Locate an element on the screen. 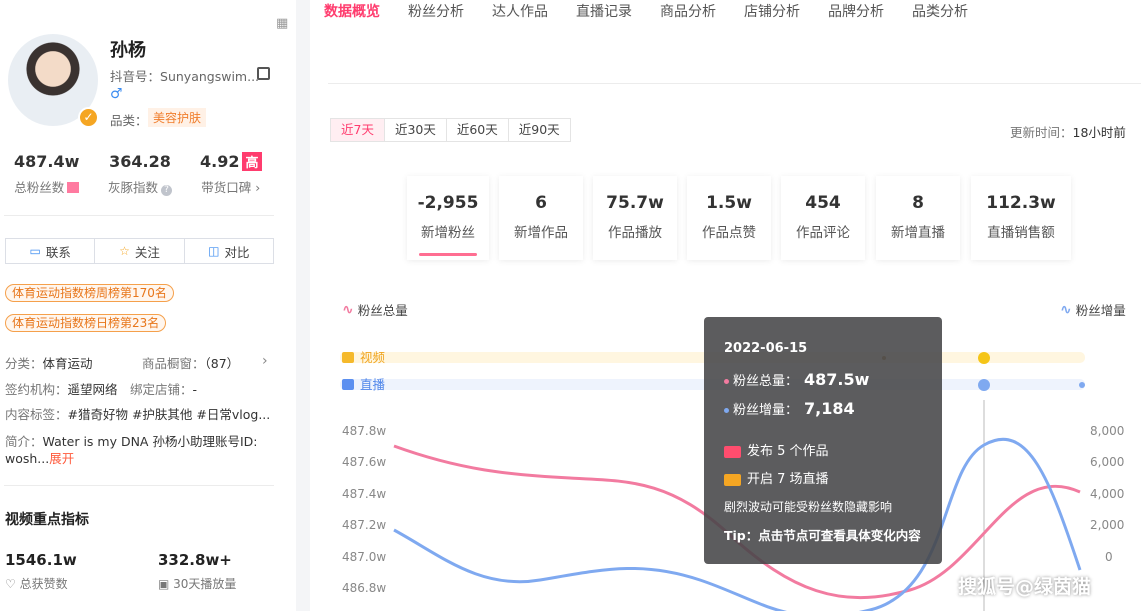  legend-increase-label: 粉丝增量 is located at coordinates (1100, 310).